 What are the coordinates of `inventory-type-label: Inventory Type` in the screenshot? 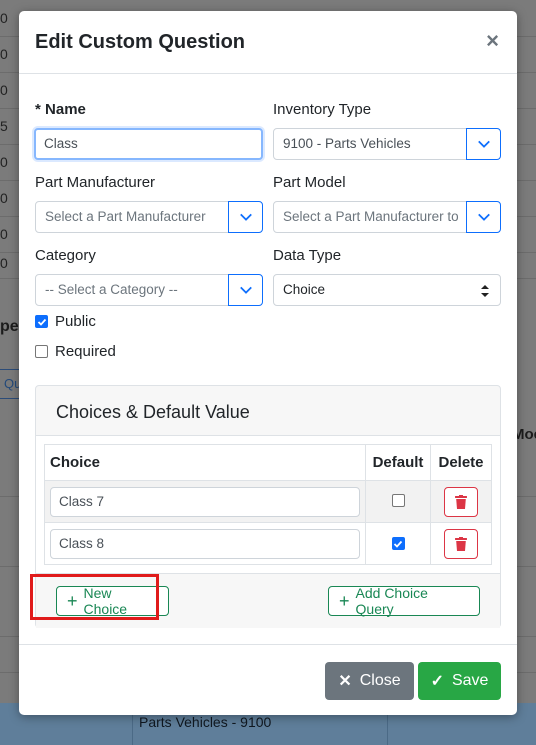 It's located at (322, 109).